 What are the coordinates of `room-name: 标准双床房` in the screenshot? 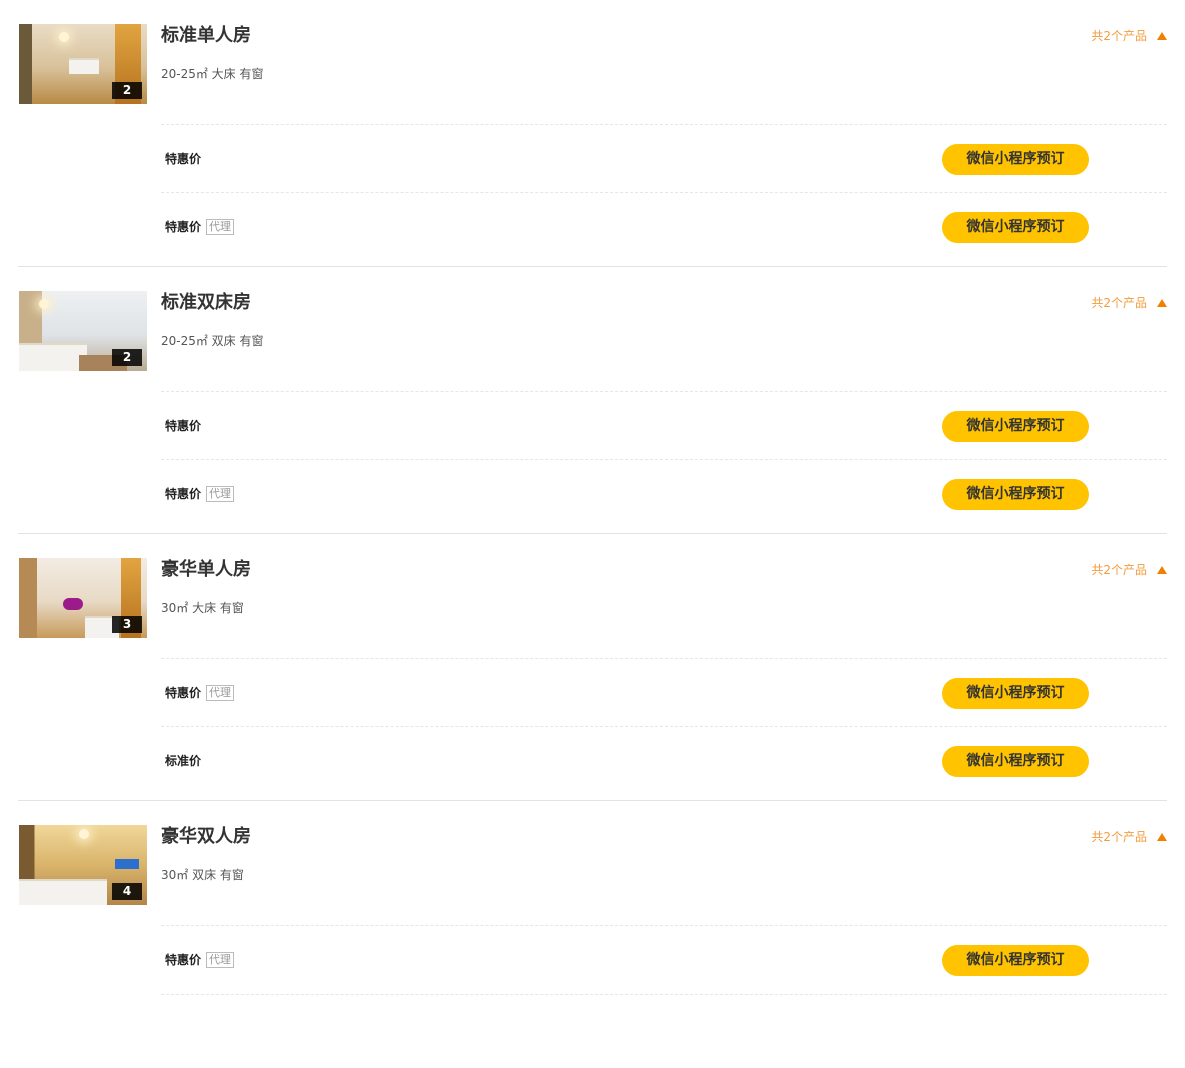 It's located at (206, 302).